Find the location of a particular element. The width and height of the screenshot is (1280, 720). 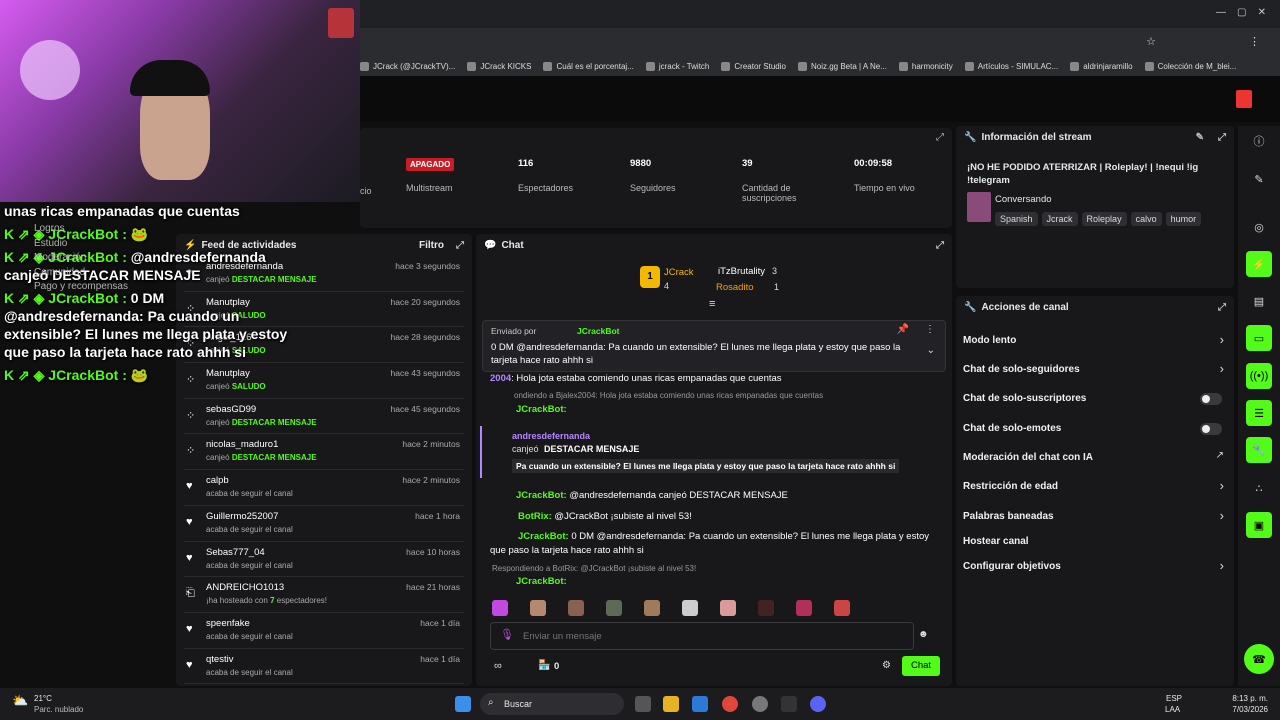

menu-payments: Pago y recompensas is located at coordinates (71, 287).